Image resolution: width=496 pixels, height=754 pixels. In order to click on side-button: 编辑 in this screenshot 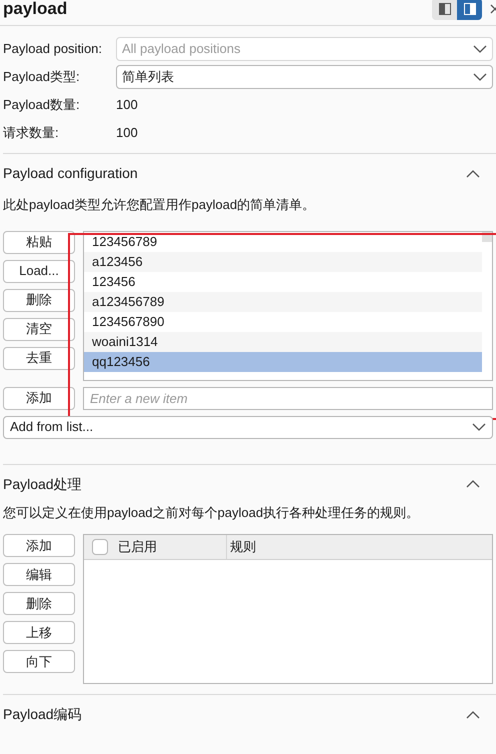, I will do `click(39, 574)`.